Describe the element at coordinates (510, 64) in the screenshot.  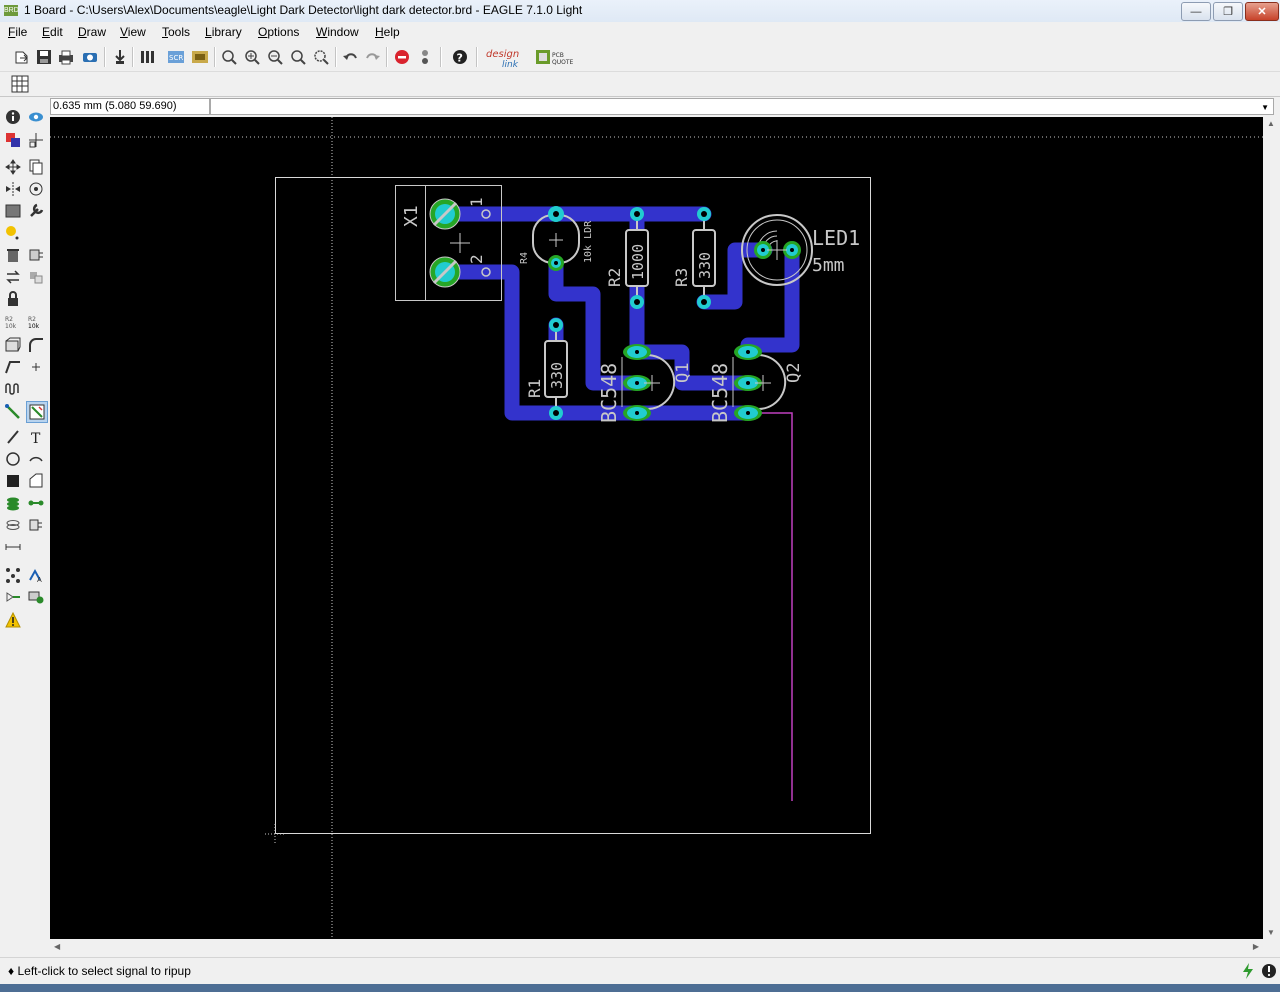
I see `svg-text: link` at that location.